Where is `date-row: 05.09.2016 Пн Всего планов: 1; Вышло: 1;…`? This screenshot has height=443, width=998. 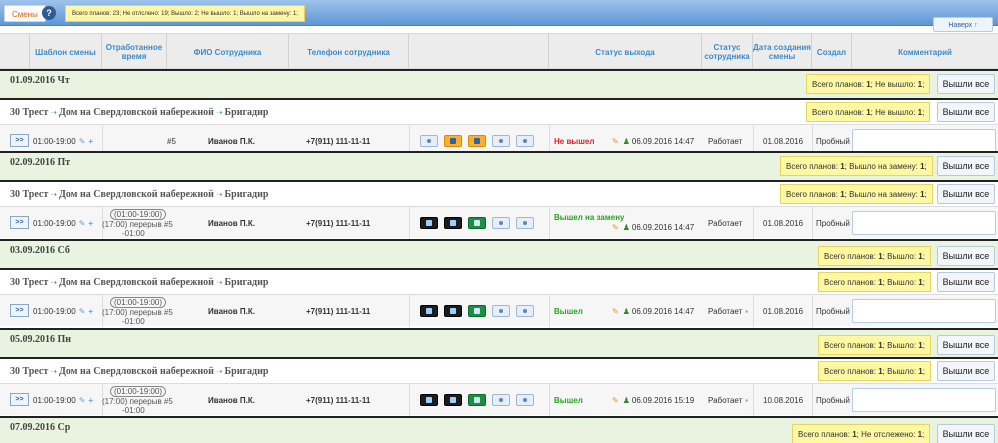 date-row: 05.09.2016 Пн Всего планов: 1; Вышло: 1;… is located at coordinates (499, 342).